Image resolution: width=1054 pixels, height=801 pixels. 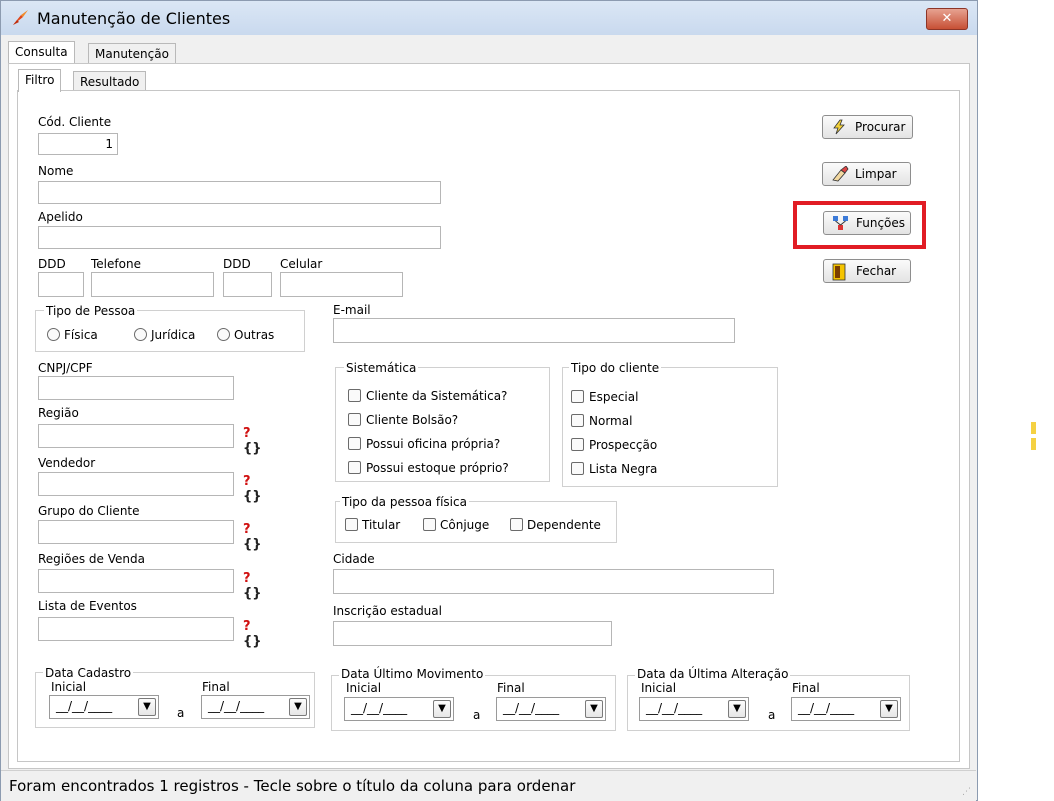 I want to click on tab-label: Filtro, so click(x=40, y=80).